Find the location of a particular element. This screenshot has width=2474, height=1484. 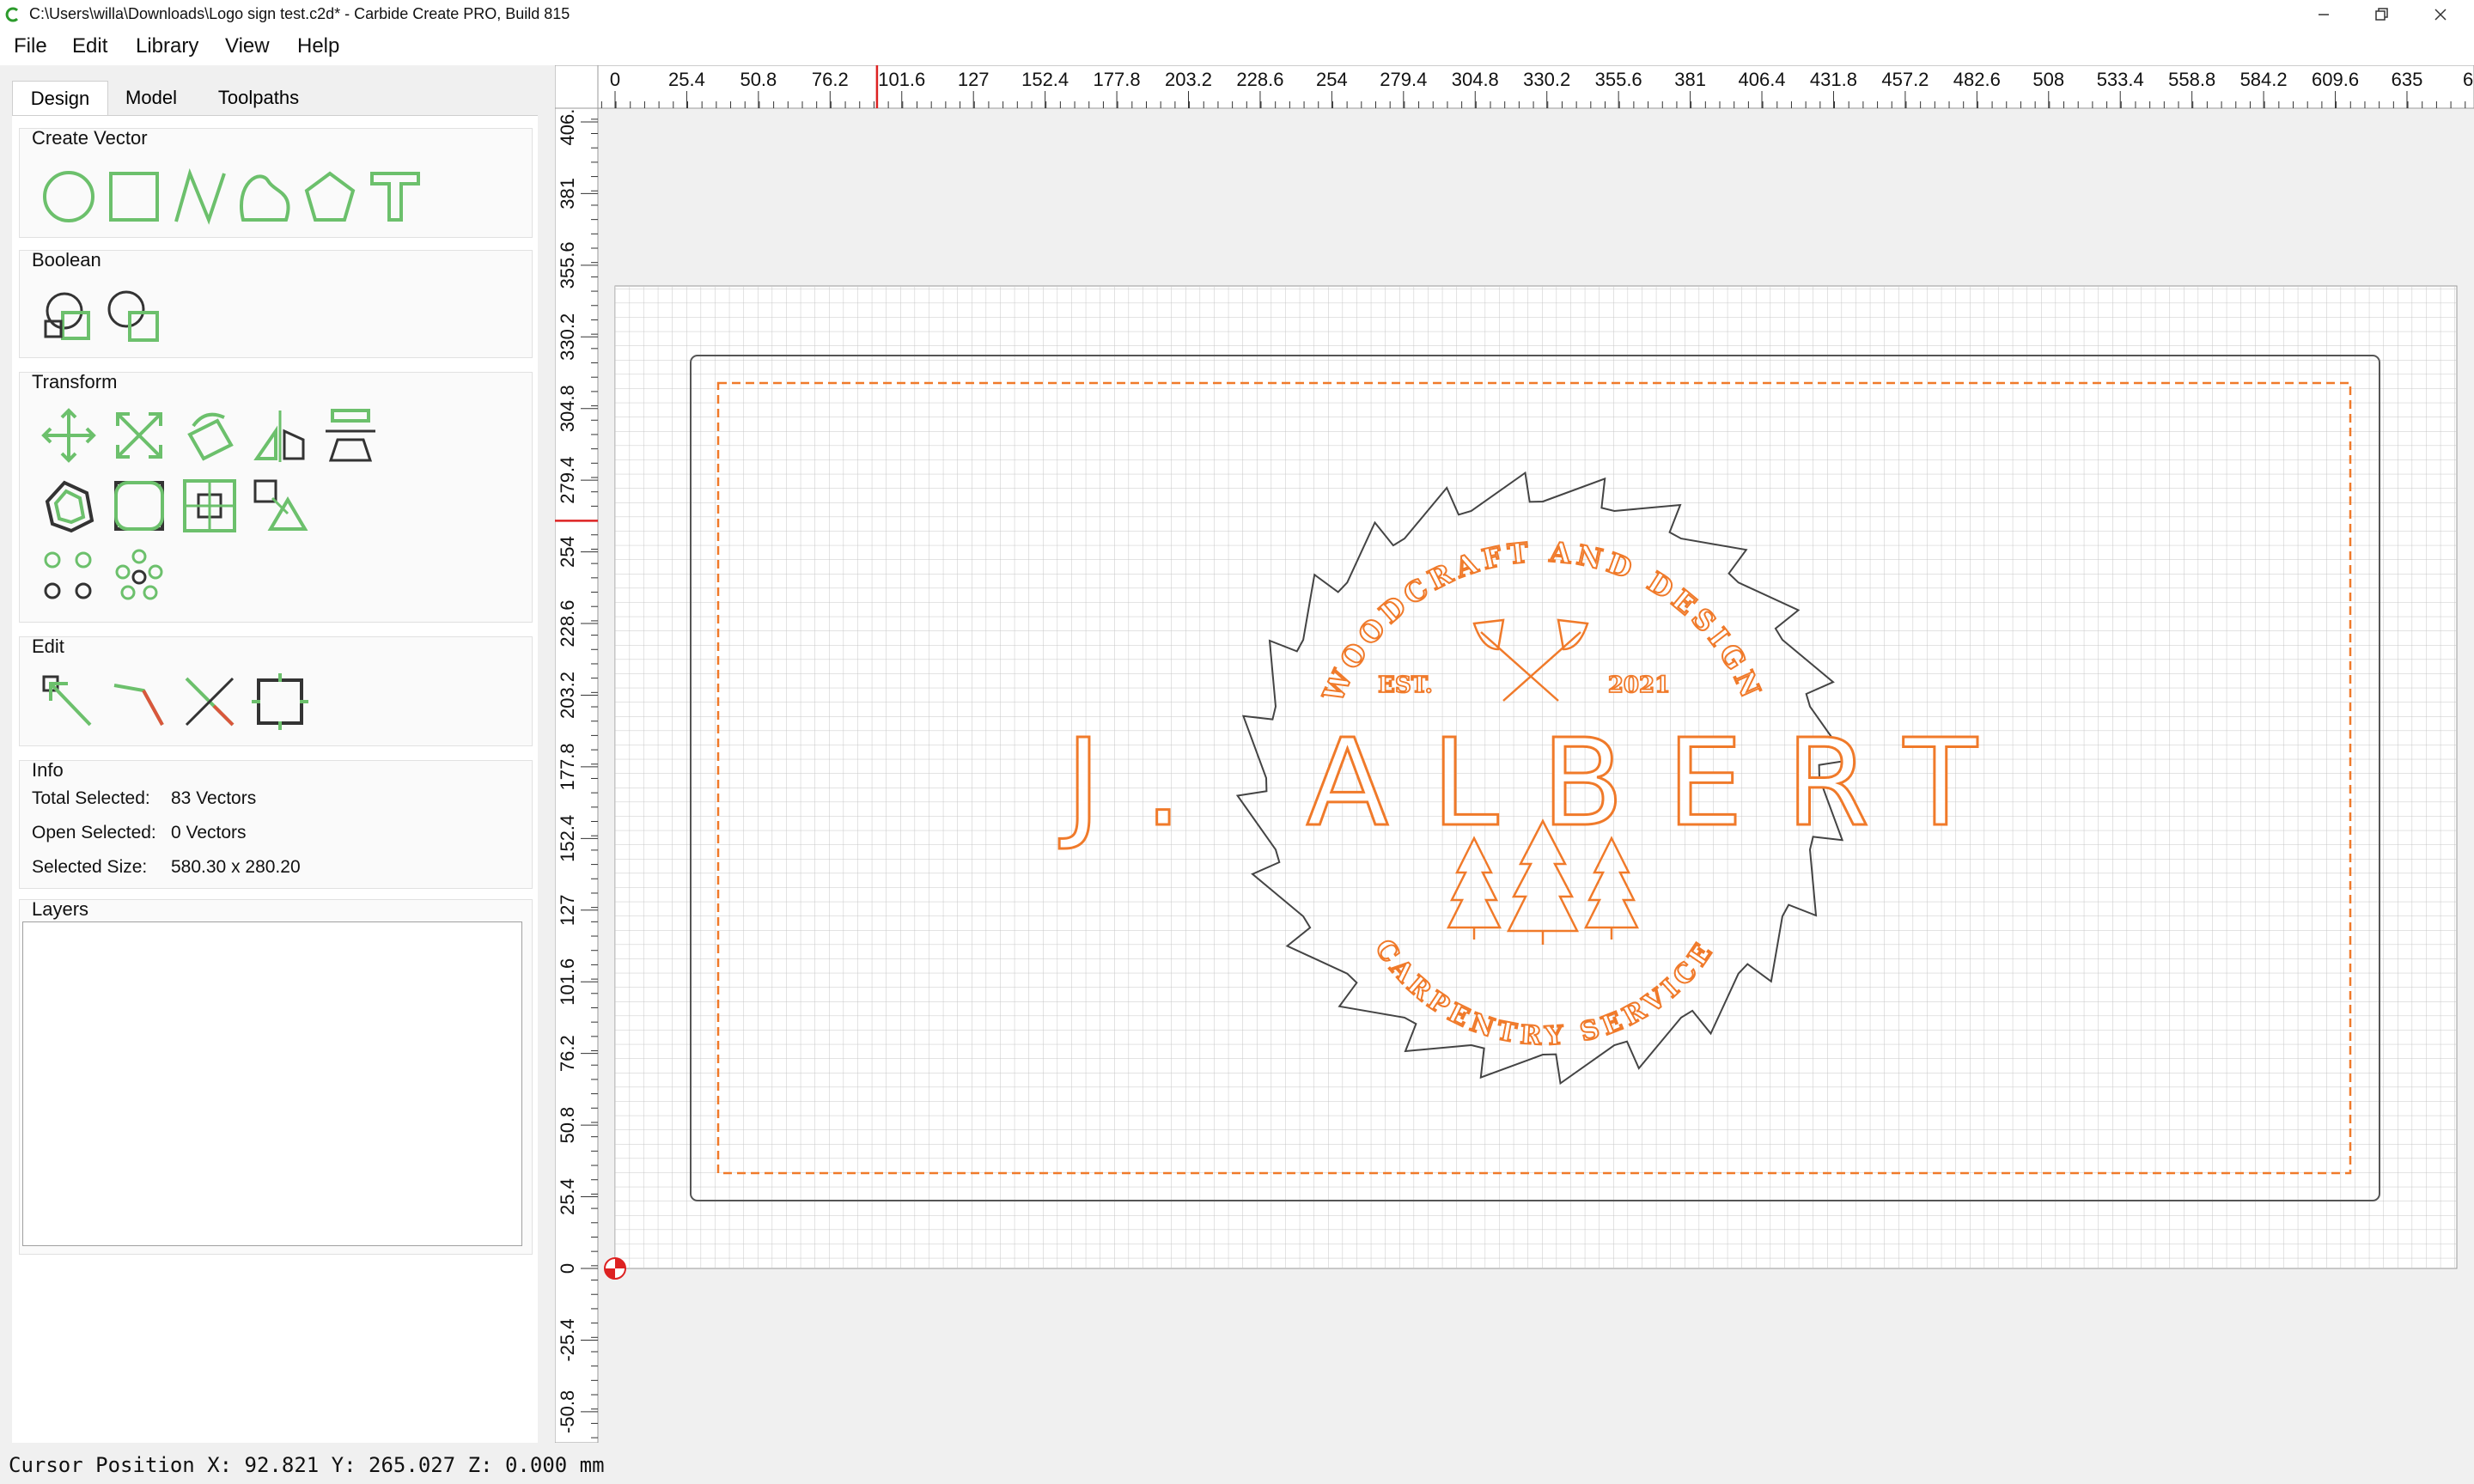

offset-icon is located at coordinates (69, 507).